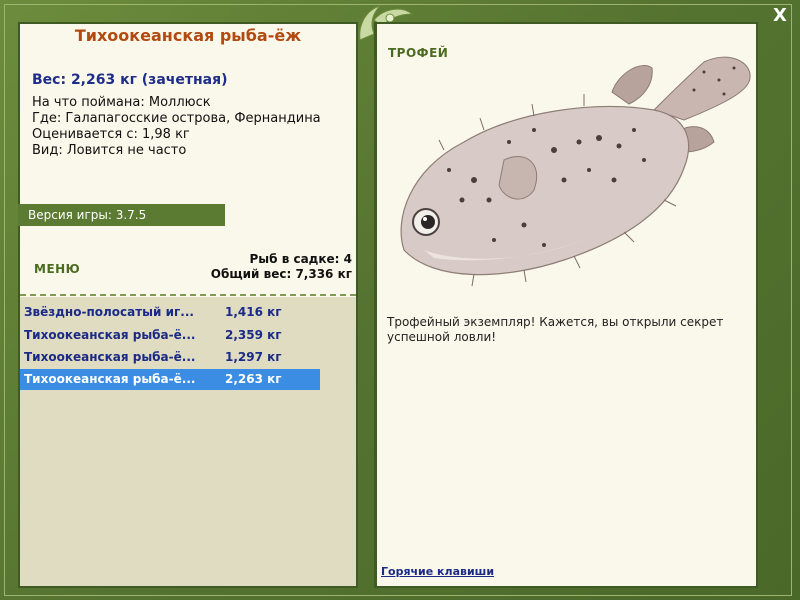 The width and height of the screenshot is (800, 600). What do you see at coordinates (188, 35) in the screenshot?
I see `fish-title: Тихоокеанская рыба-ёж` at bounding box center [188, 35].